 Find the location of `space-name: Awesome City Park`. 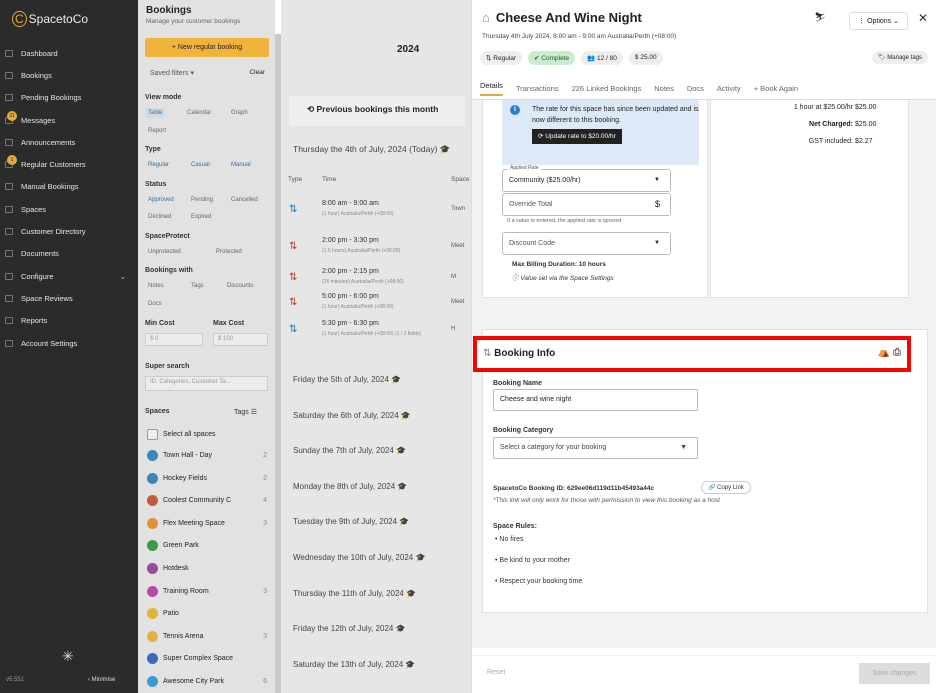

space-name: Awesome City Park is located at coordinates (193, 681).